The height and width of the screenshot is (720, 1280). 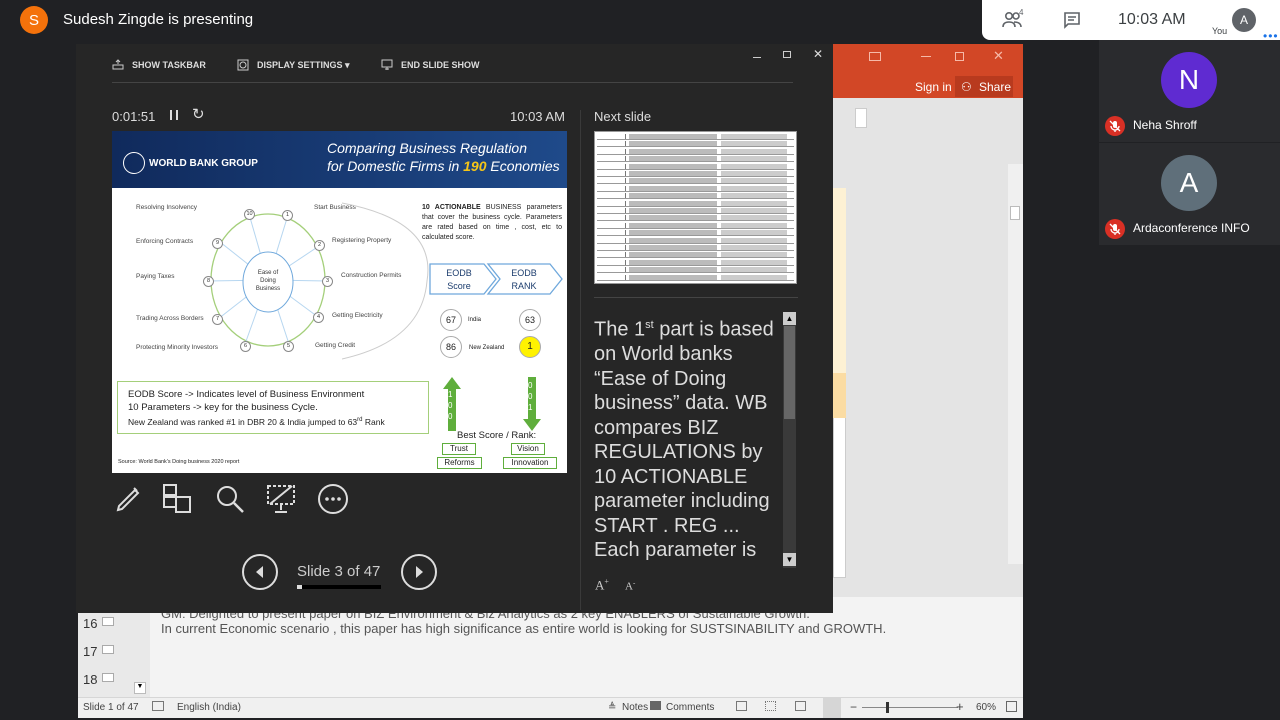 What do you see at coordinates (459, 449) in the screenshot?
I see `tag-trust: Trust` at bounding box center [459, 449].